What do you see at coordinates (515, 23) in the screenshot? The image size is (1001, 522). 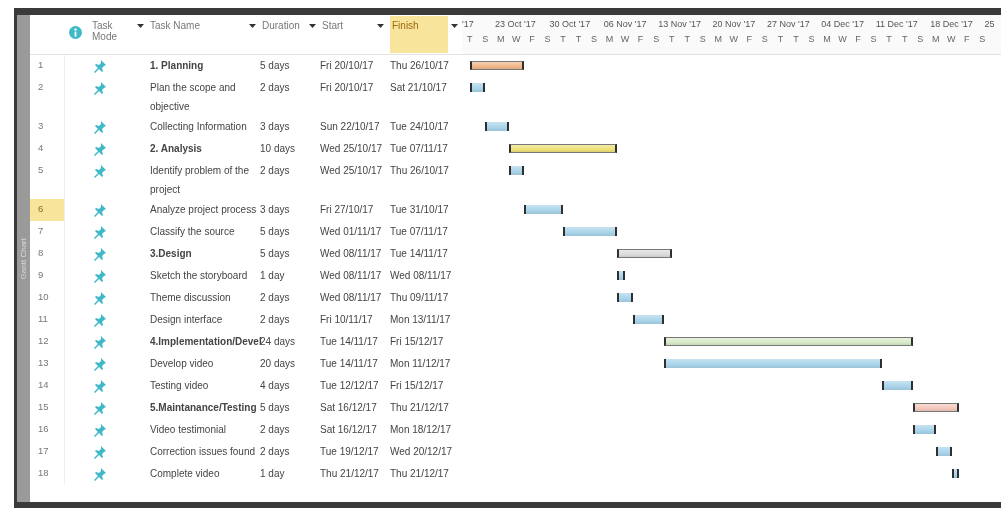 I see `week-label: 23 Oct '17` at bounding box center [515, 23].